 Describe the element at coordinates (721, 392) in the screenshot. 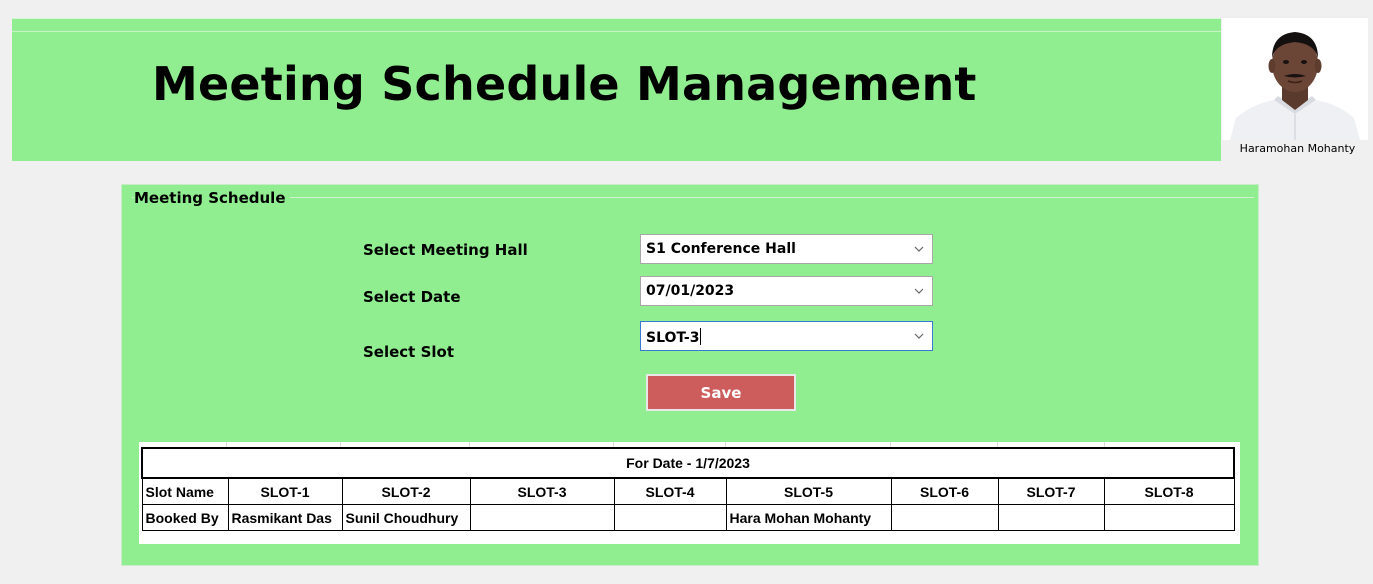

I see `save-button: Save` at that location.